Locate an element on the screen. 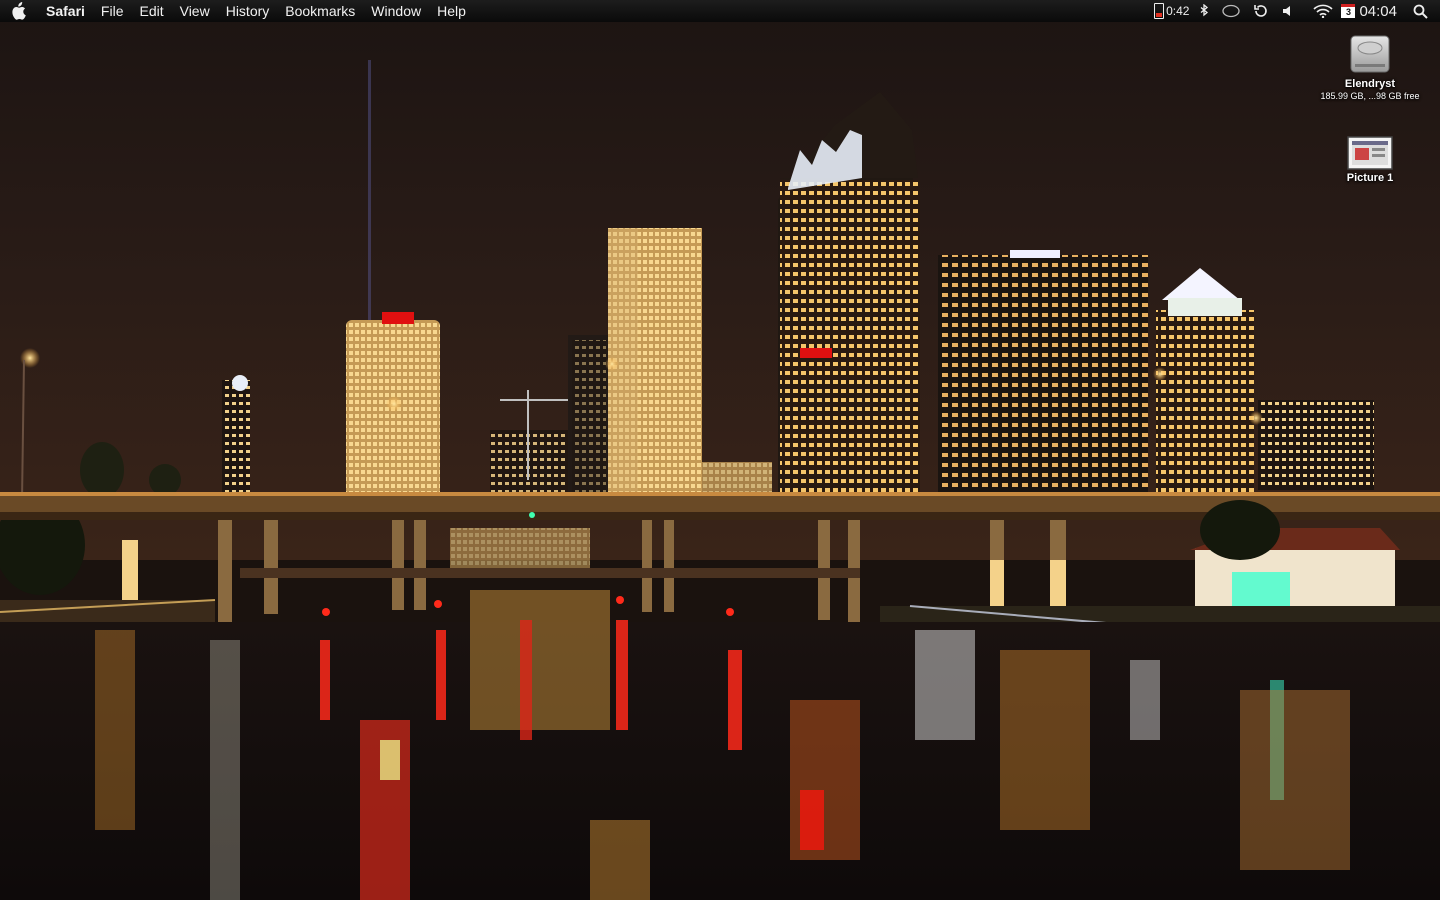 The width and height of the screenshot is (1440, 900). menu-view: View is located at coordinates (195, 11).